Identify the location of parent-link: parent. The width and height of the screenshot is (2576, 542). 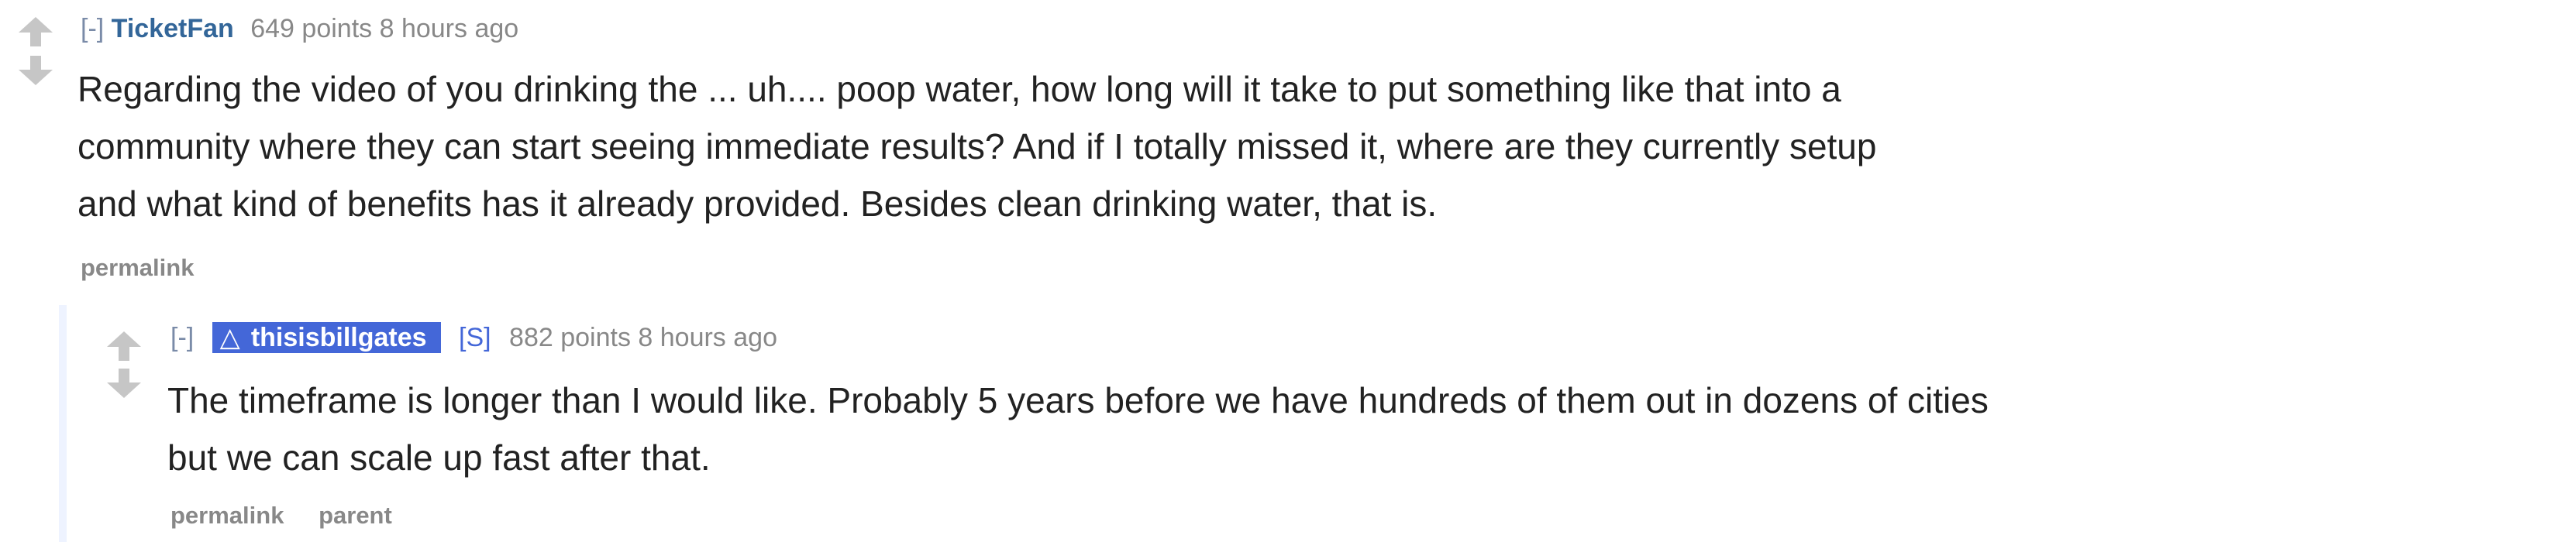
(355, 515).